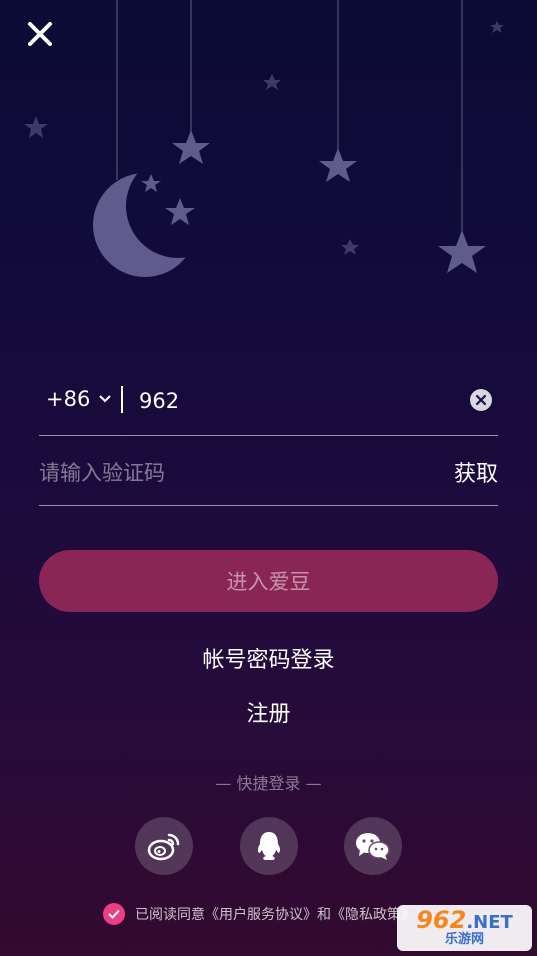 This screenshot has height=956, width=537. I want to click on enter-button: 进入爱豆, so click(268, 581).